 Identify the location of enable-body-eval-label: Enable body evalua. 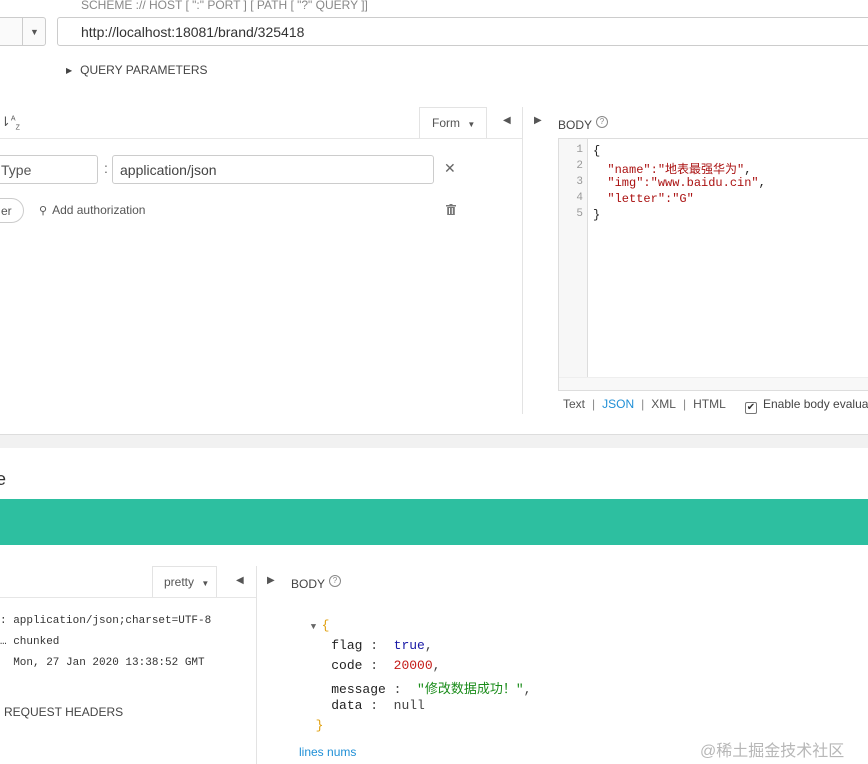
(815, 404).